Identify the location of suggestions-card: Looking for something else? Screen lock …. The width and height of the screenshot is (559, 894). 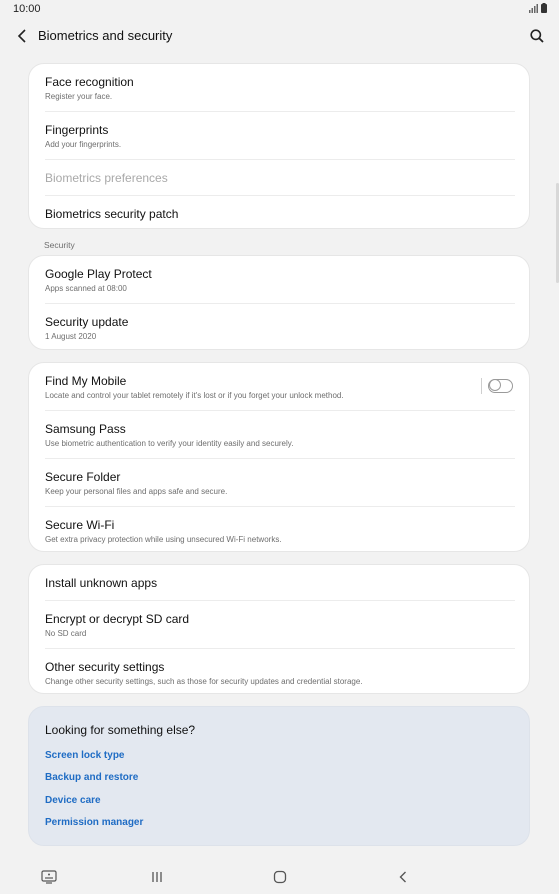
(279, 776).